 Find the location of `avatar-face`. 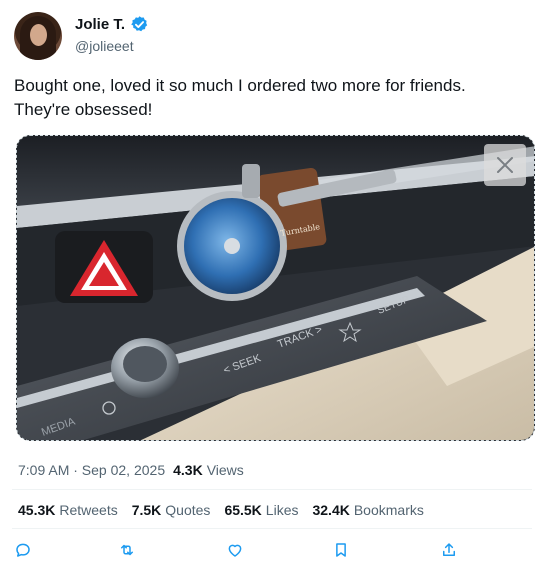

avatar-face is located at coordinates (38, 35).